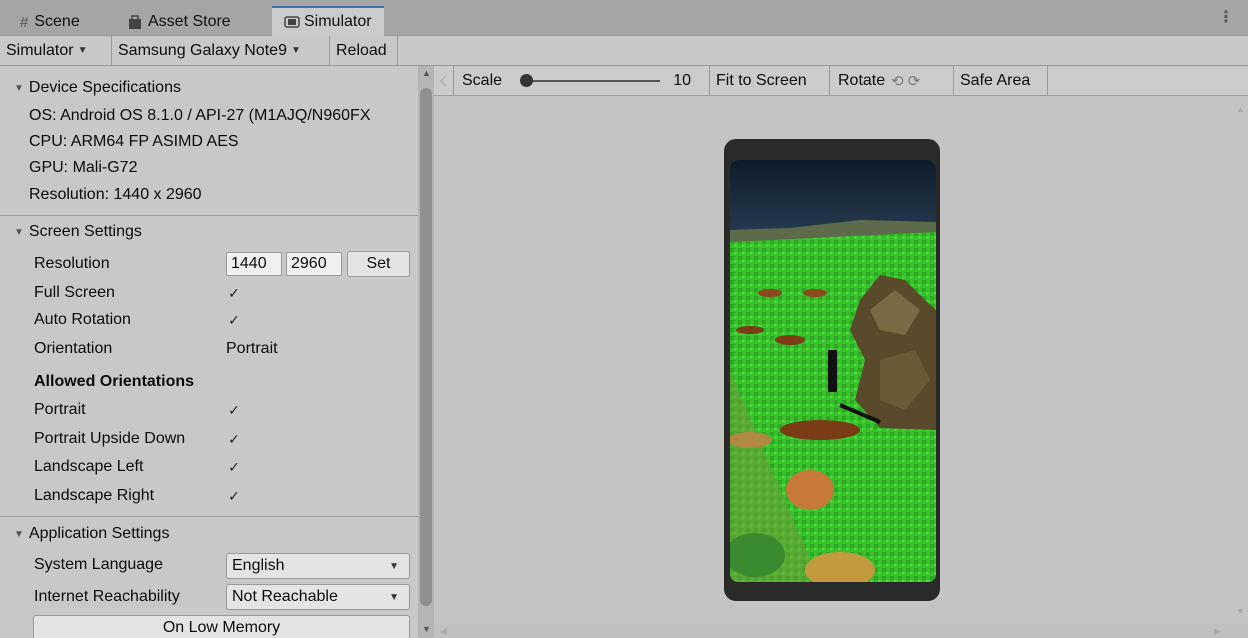 The image size is (1248, 638). What do you see at coordinates (83, 167) in the screenshot?
I see `spec-gpu: GPU: Mali-G72` at bounding box center [83, 167].